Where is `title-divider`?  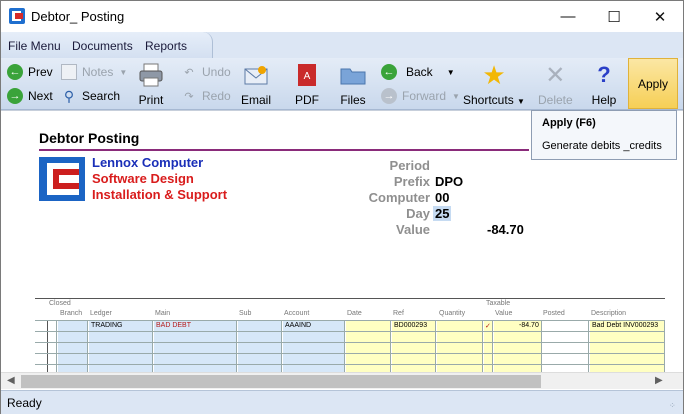 title-divider is located at coordinates (284, 150).